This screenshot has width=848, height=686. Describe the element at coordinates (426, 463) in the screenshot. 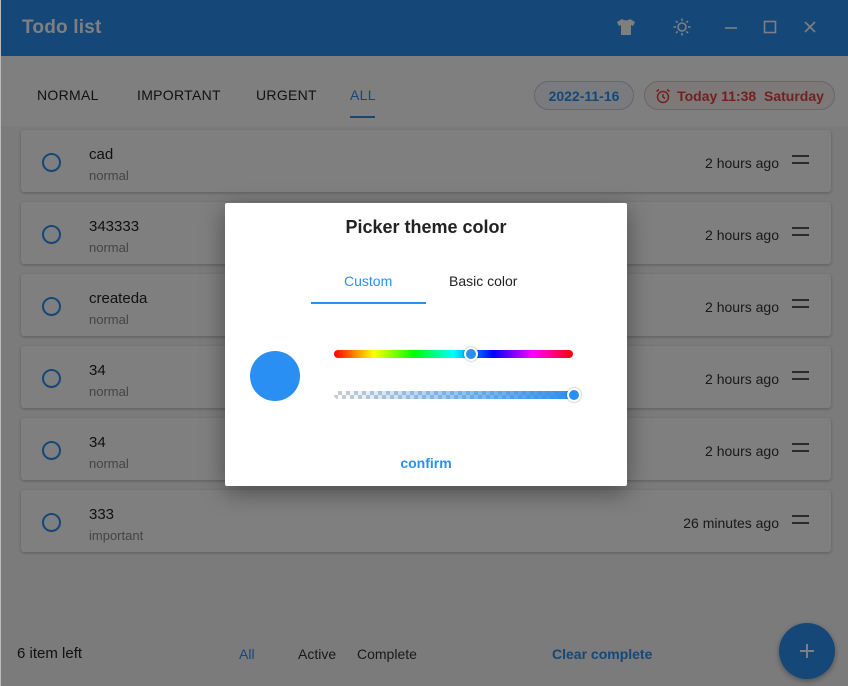

I see `confirm-button: confirm` at that location.